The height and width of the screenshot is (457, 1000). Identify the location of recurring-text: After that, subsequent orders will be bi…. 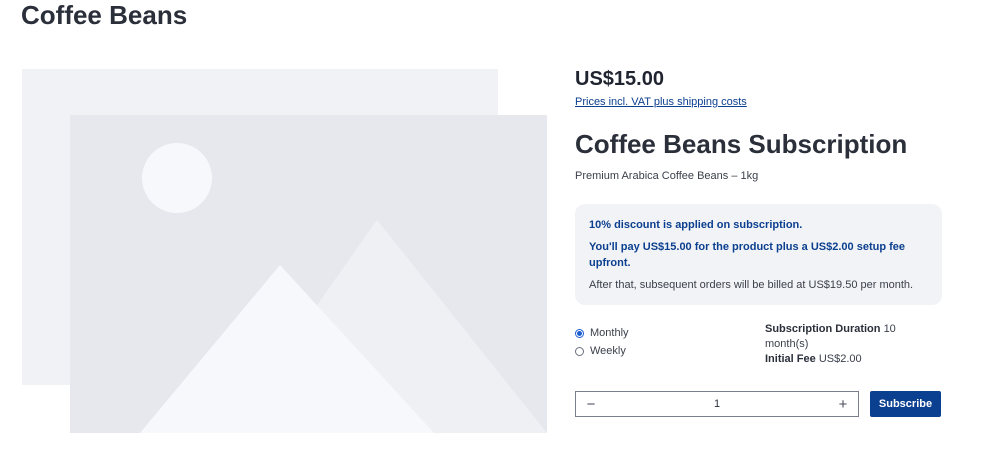
(751, 285).